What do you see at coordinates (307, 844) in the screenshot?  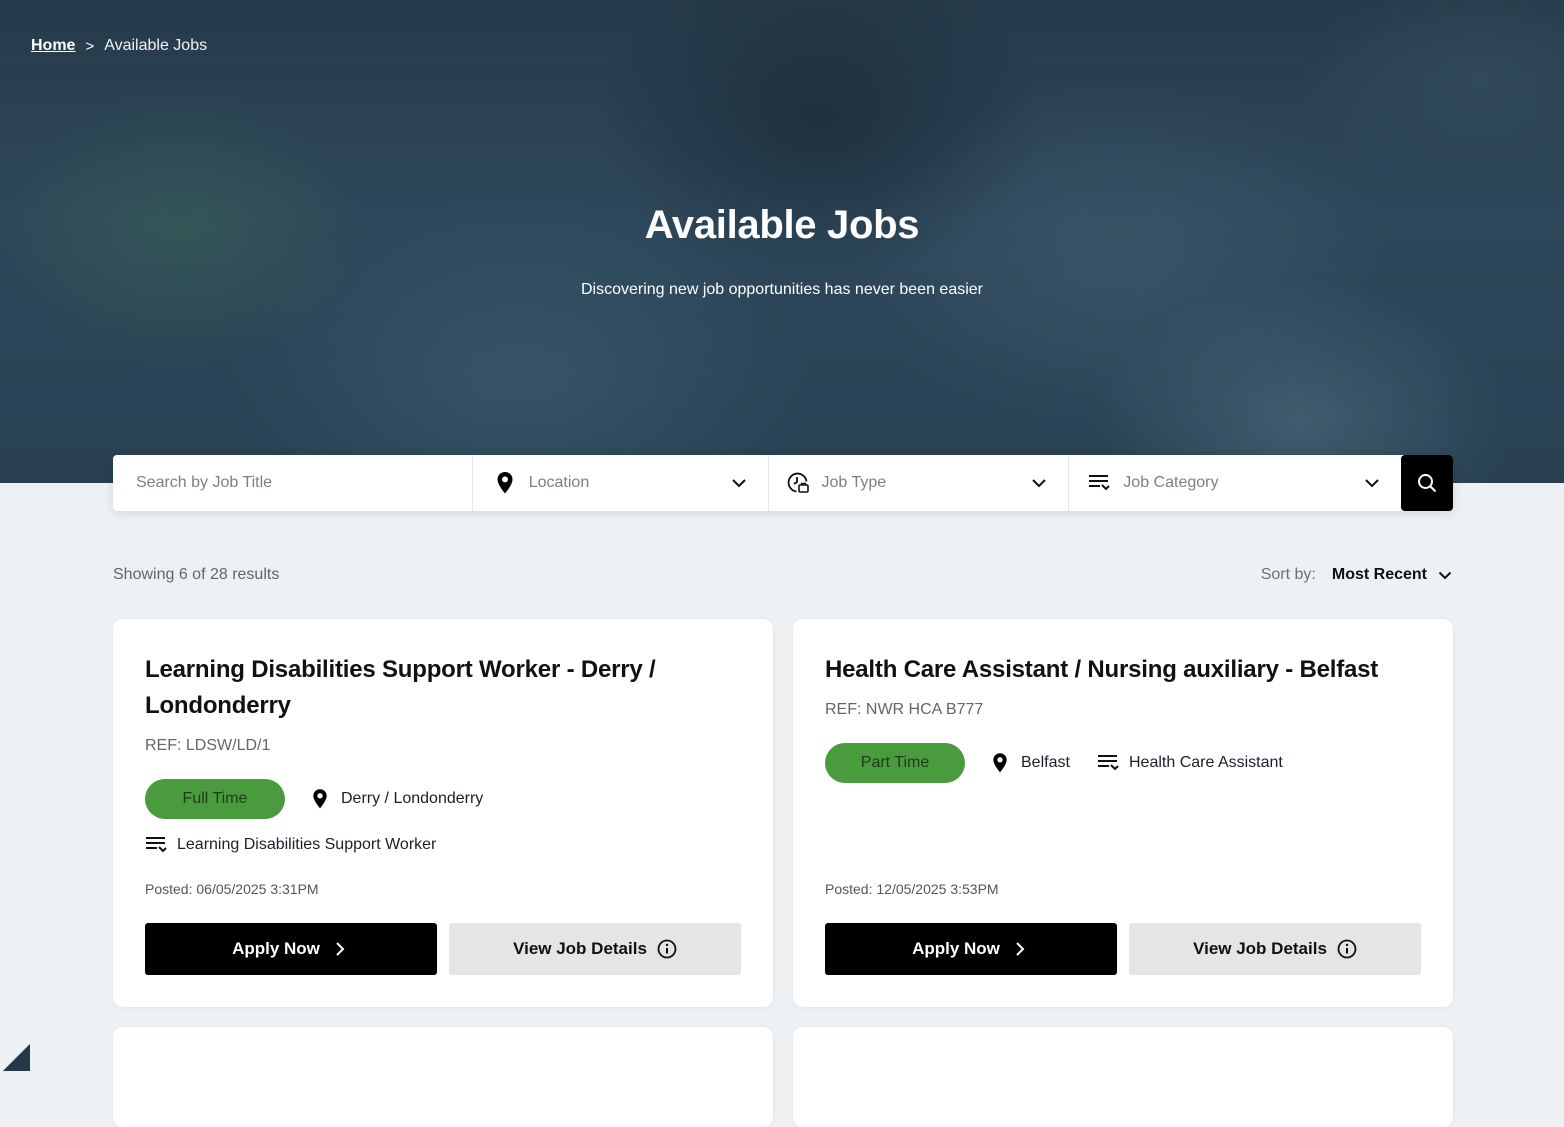 I see `job-category-text: Learning Disabilities Support Worker` at bounding box center [307, 844].